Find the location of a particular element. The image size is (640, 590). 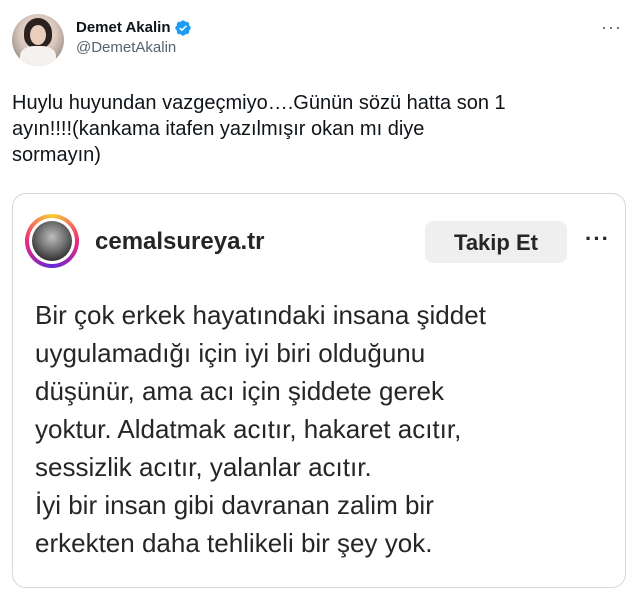

avatar-body is located at coordinates (38, 56).